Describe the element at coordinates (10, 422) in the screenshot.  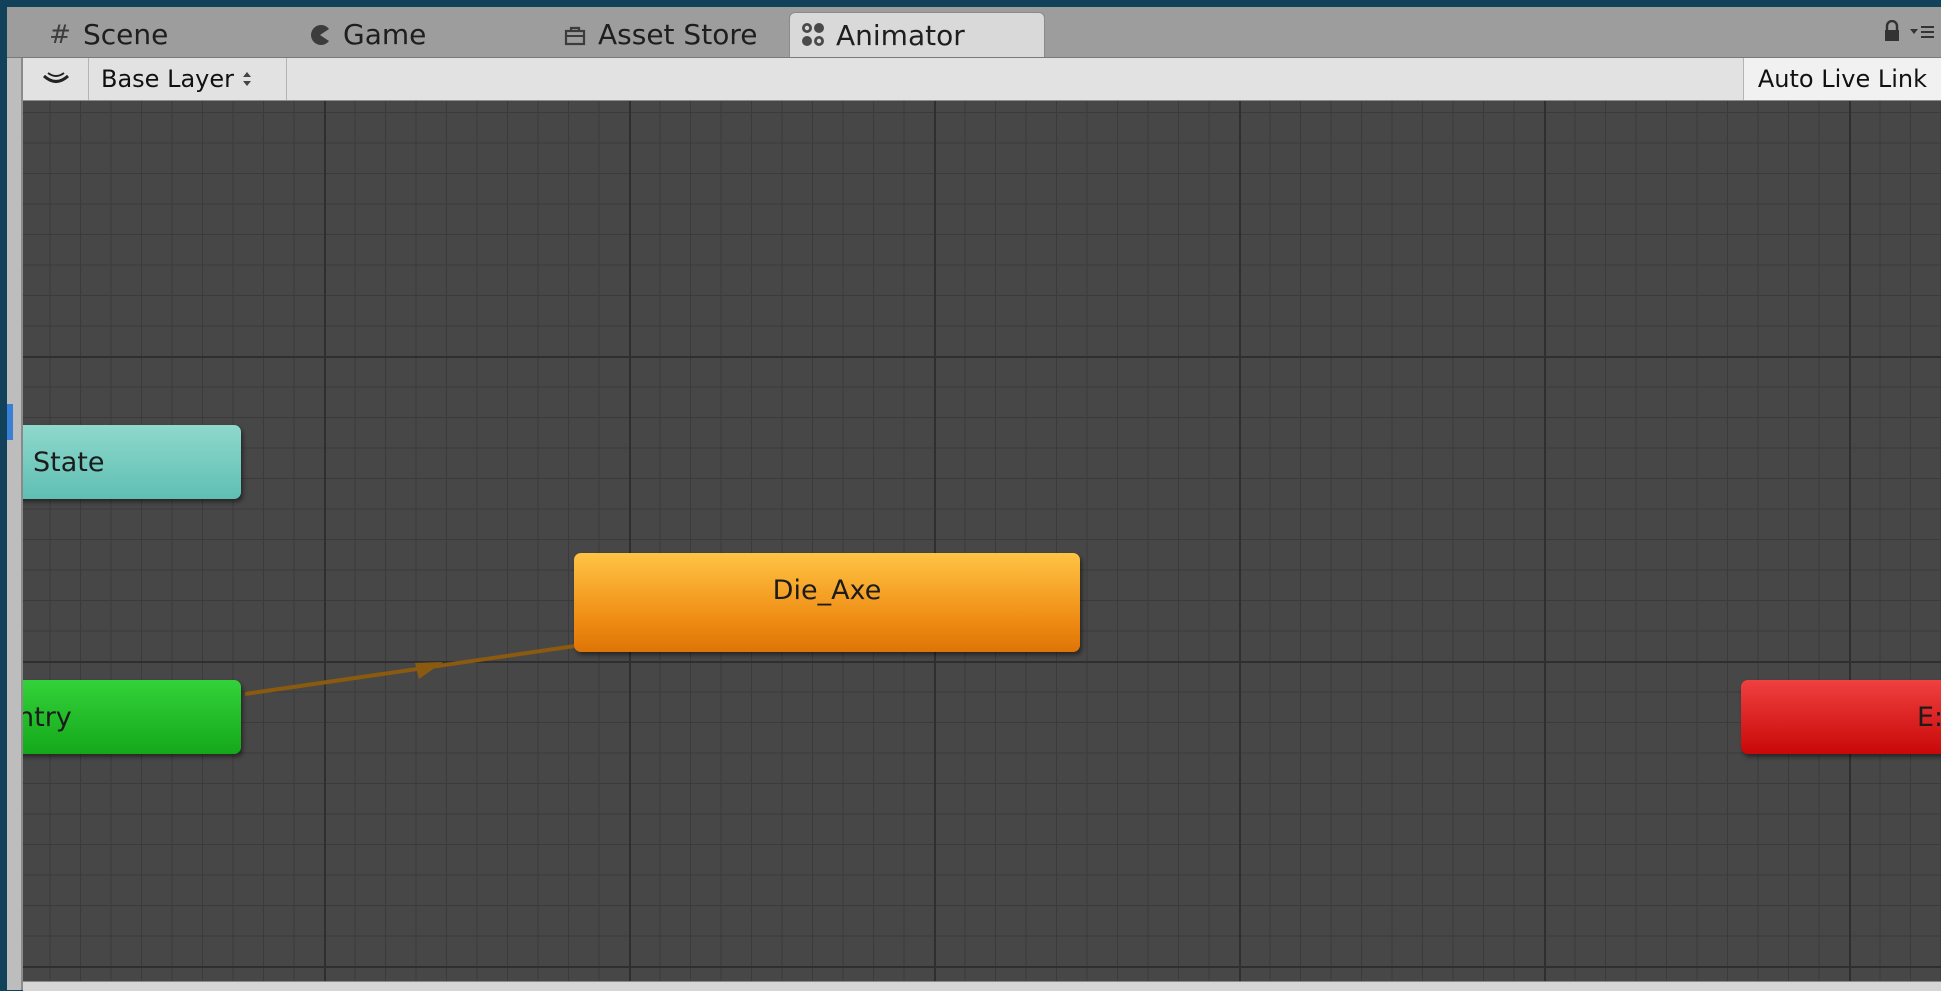
I see `selection-marker` at that location.